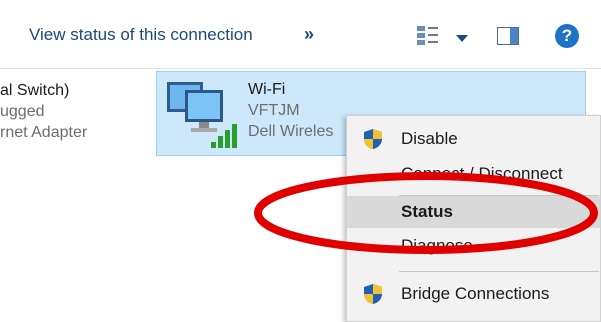 The width and height of the screenshot is (601, 322). Describe the element at coordinates (462, 39) in the screenshot. I see `dropdown-arrow-icon` at that location.